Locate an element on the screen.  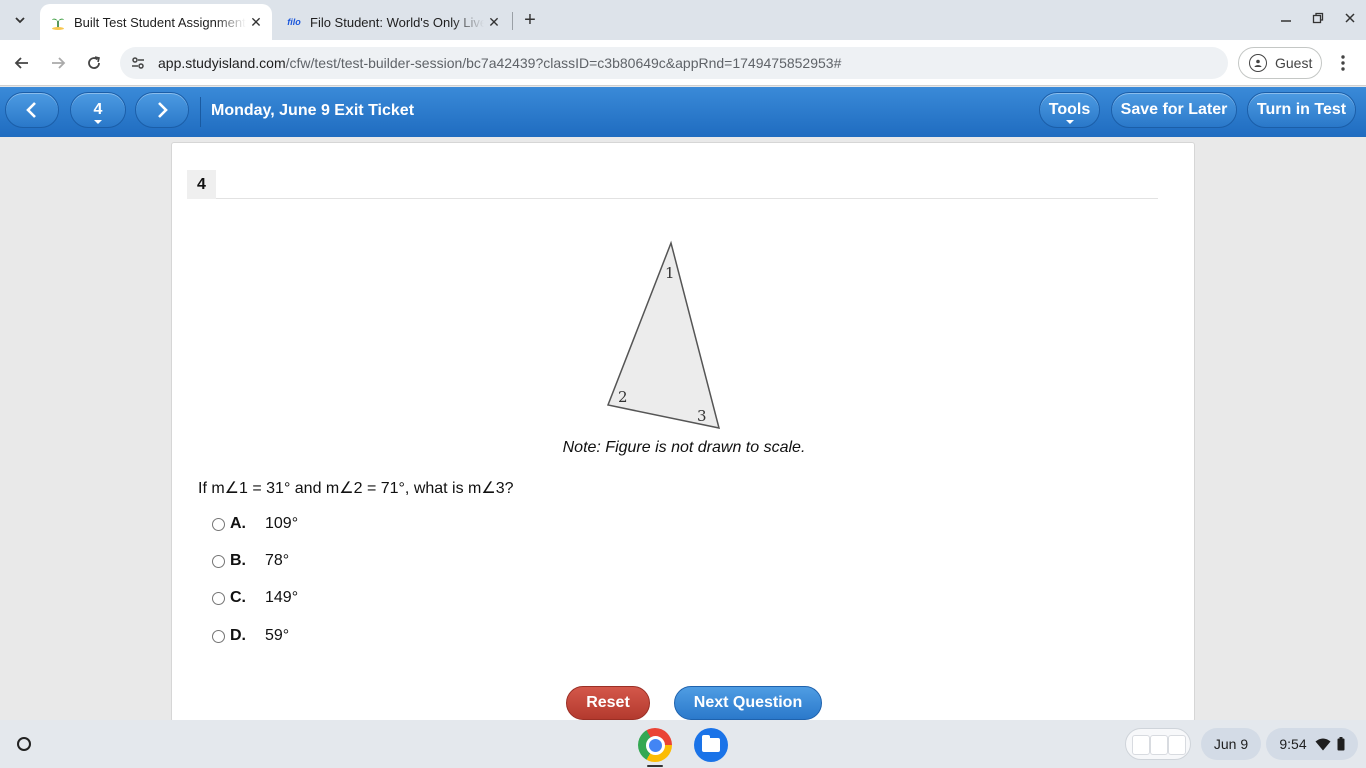
choice-text: 149° is located at coordinates (282, 597).